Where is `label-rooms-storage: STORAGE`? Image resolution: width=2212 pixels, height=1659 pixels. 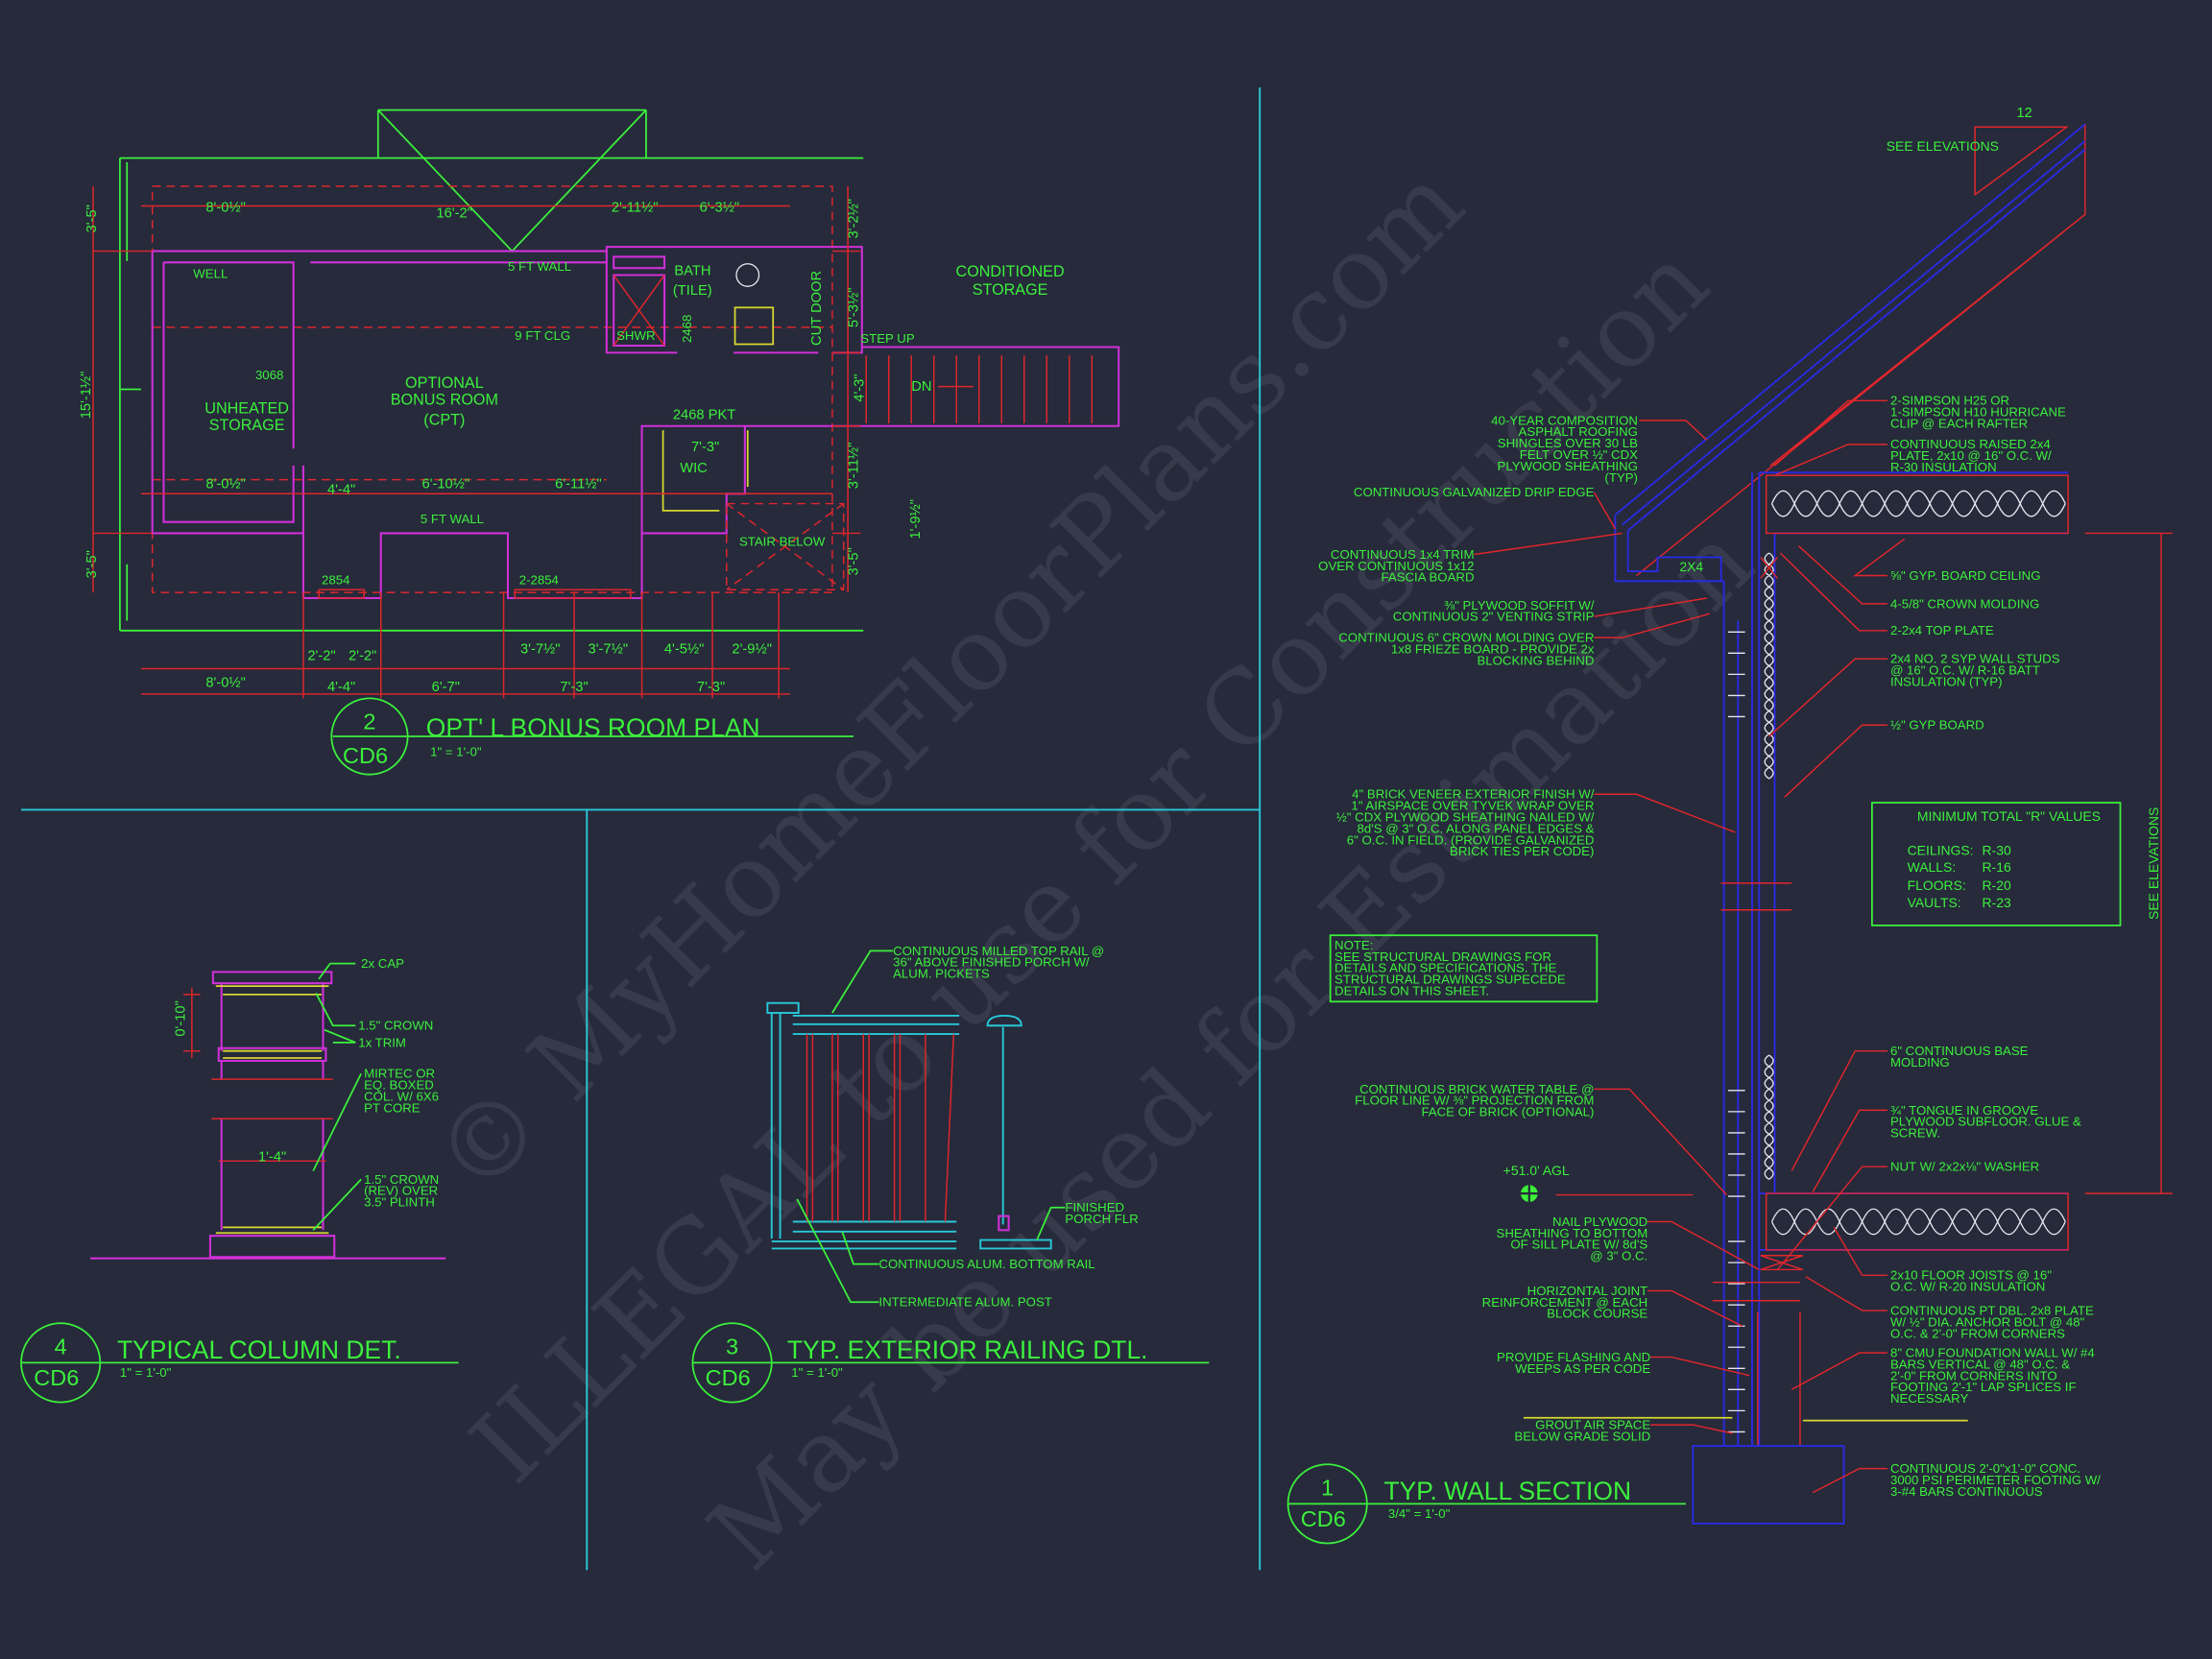
label-rooms-storage: STORAGE is located at coordinates (247, 425).